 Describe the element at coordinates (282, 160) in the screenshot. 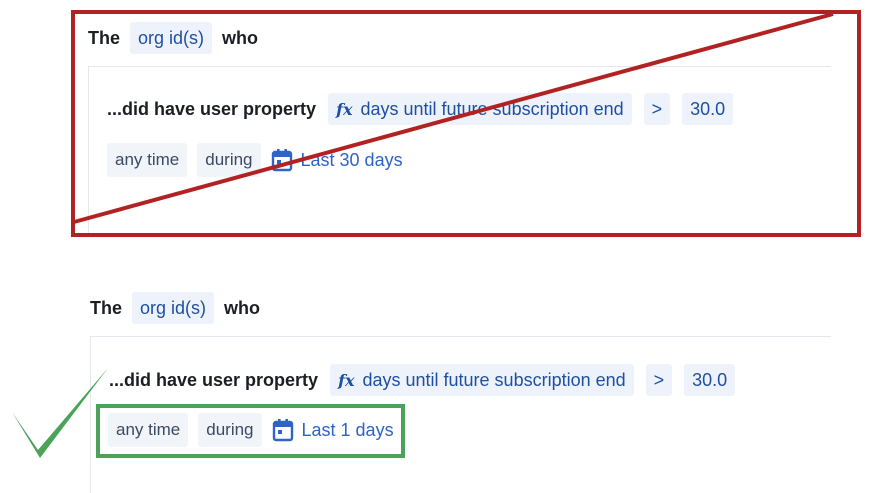

I see `calendar-icon` at that location.